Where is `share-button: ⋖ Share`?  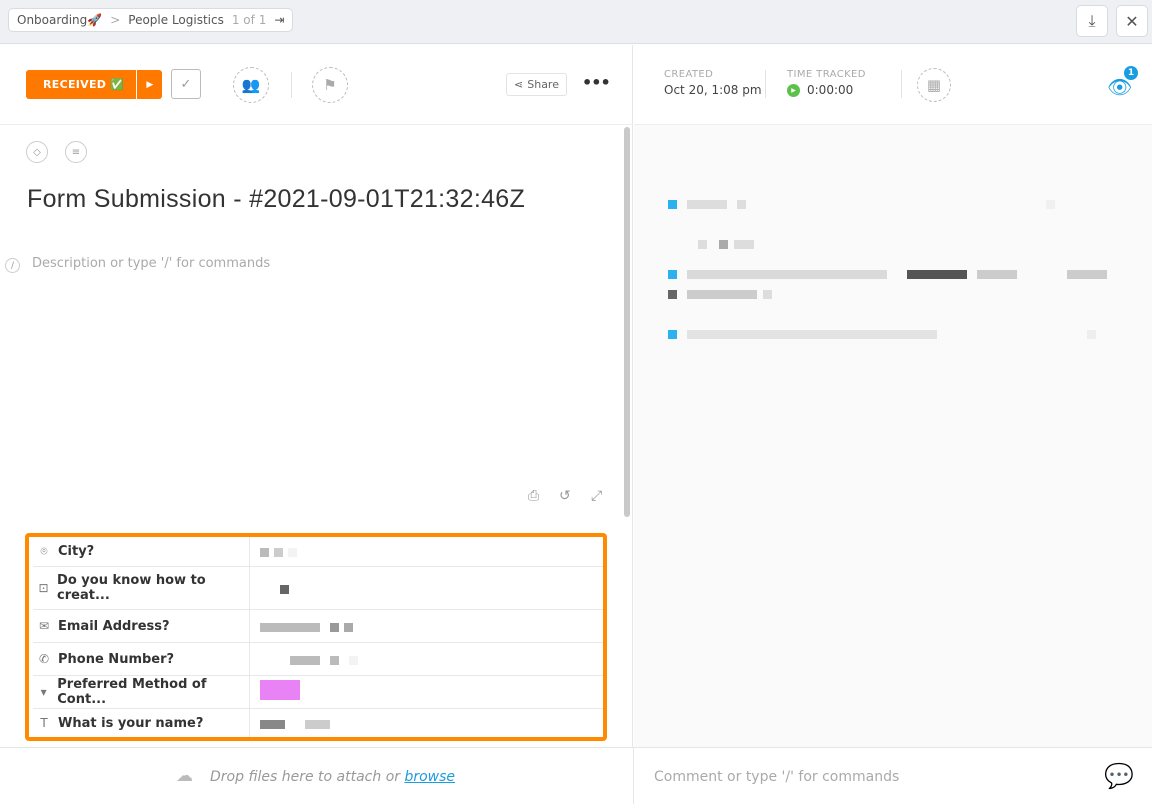
share-button: ⋖ Share is located at coordinates (536, 84).